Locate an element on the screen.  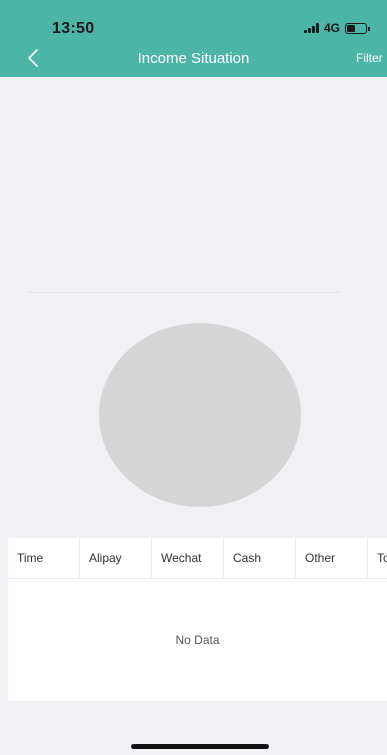
pie-empty-circle is located at coordinates (200, 415).